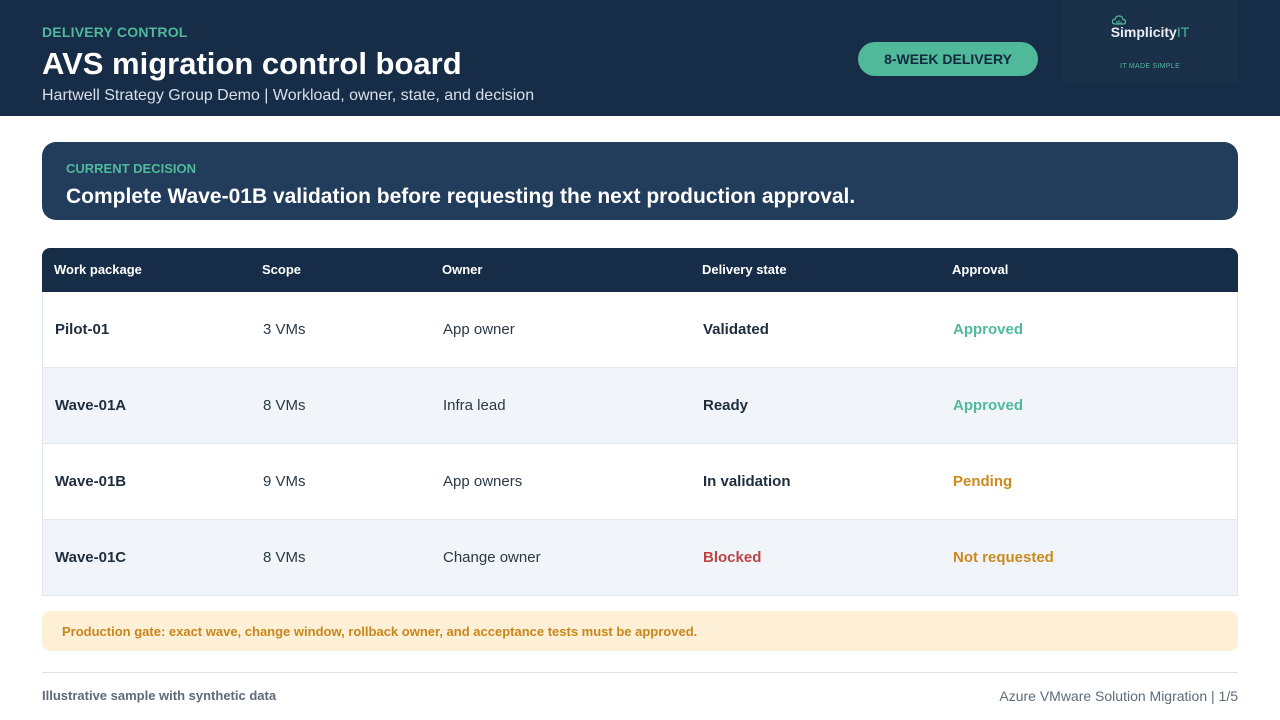 The width and height of the screenshot is (1280, 720). I want to click on column-header-approval: Approval, so click(980, 269).